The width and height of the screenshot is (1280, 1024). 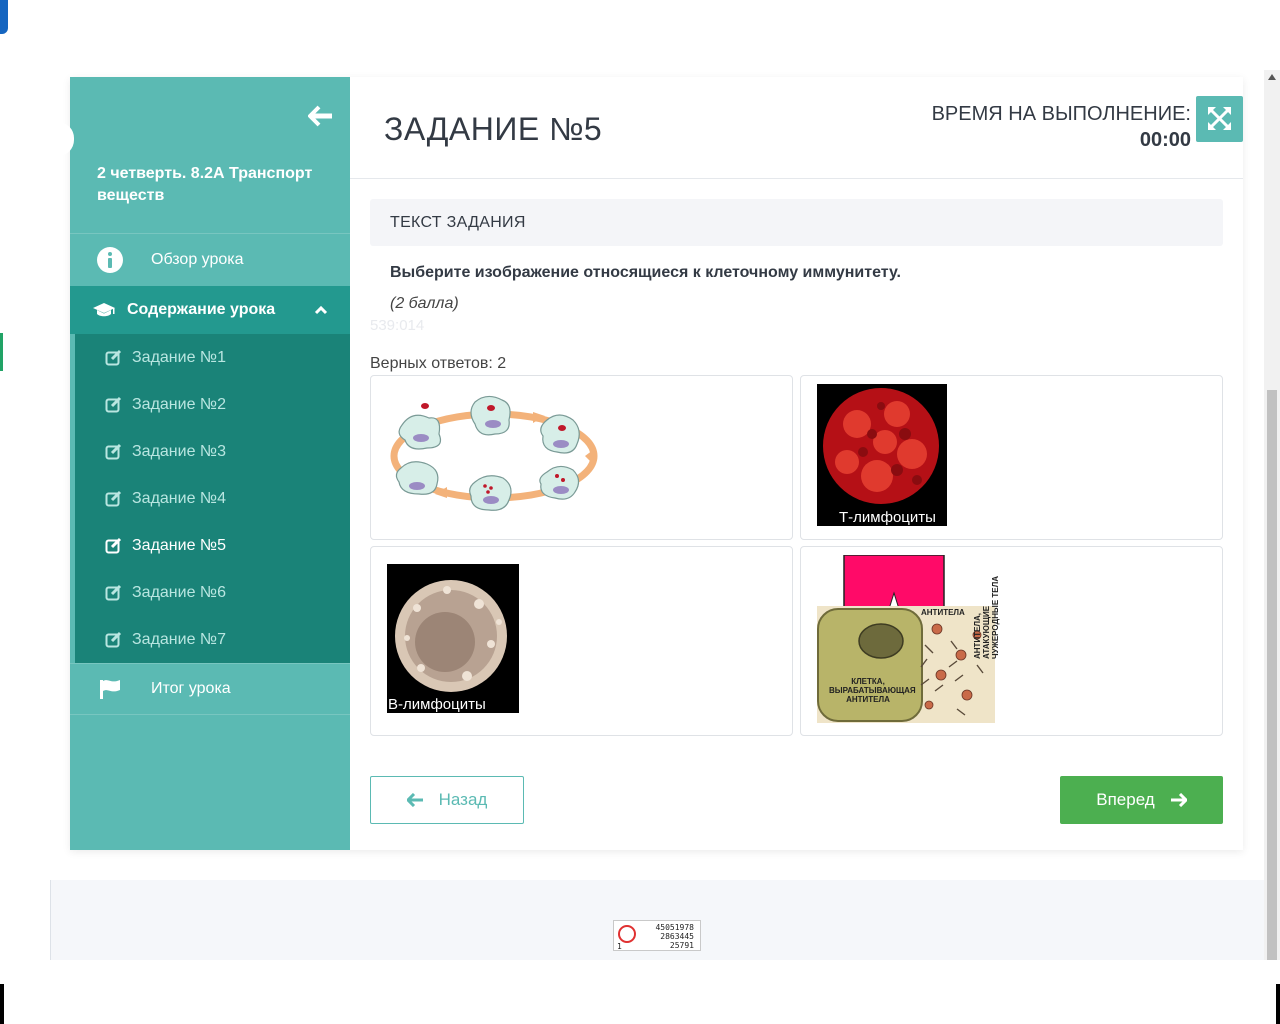 I want to click on browser-corner, so click(x=4, y=17).